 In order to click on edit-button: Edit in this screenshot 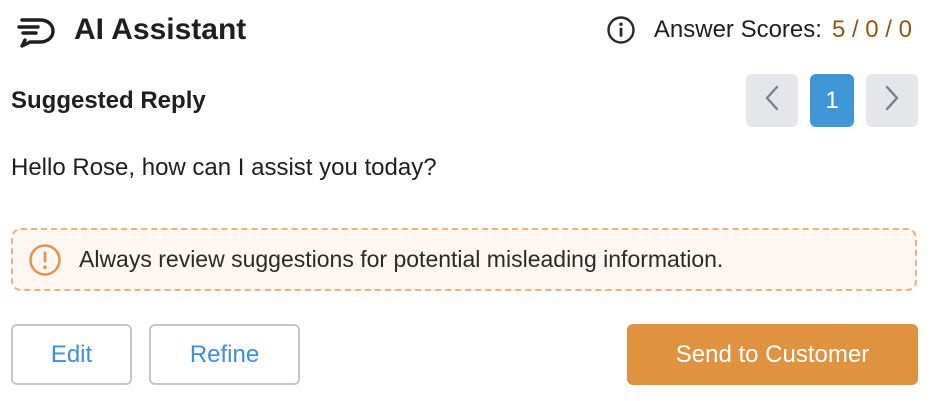, I will do `click(71, 354)`.